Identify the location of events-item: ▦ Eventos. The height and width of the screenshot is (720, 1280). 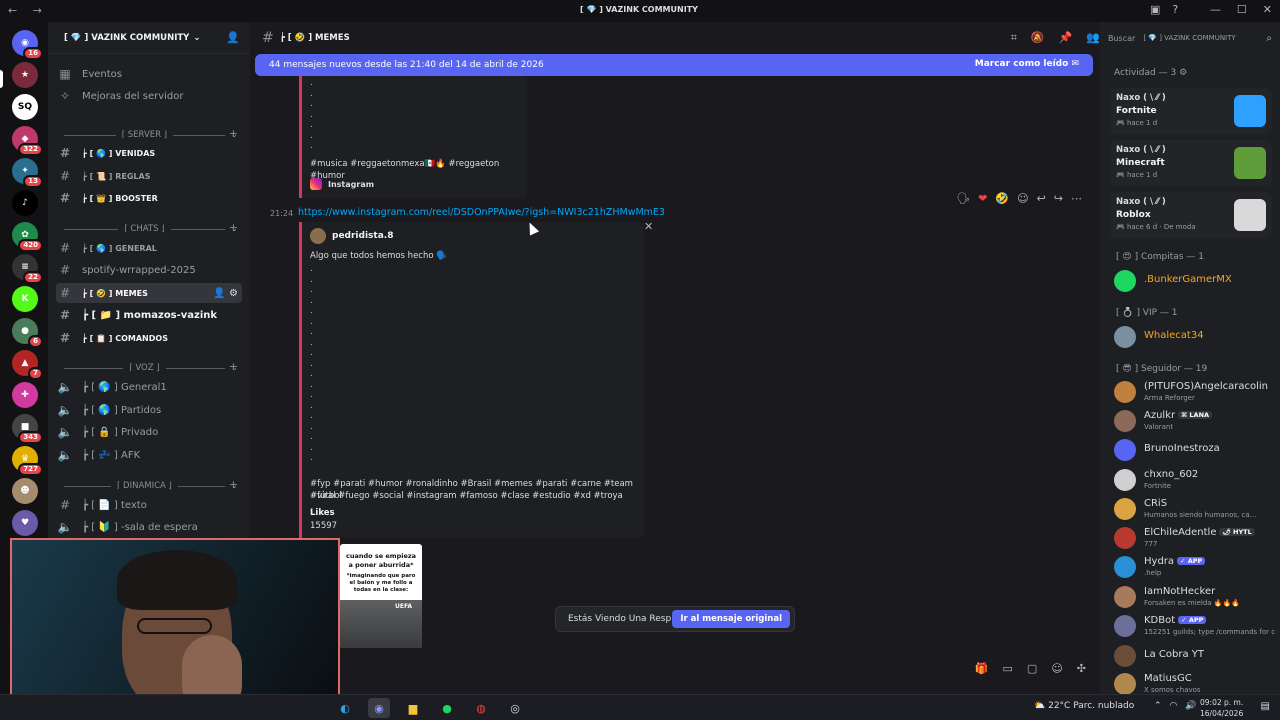
(149, 74).